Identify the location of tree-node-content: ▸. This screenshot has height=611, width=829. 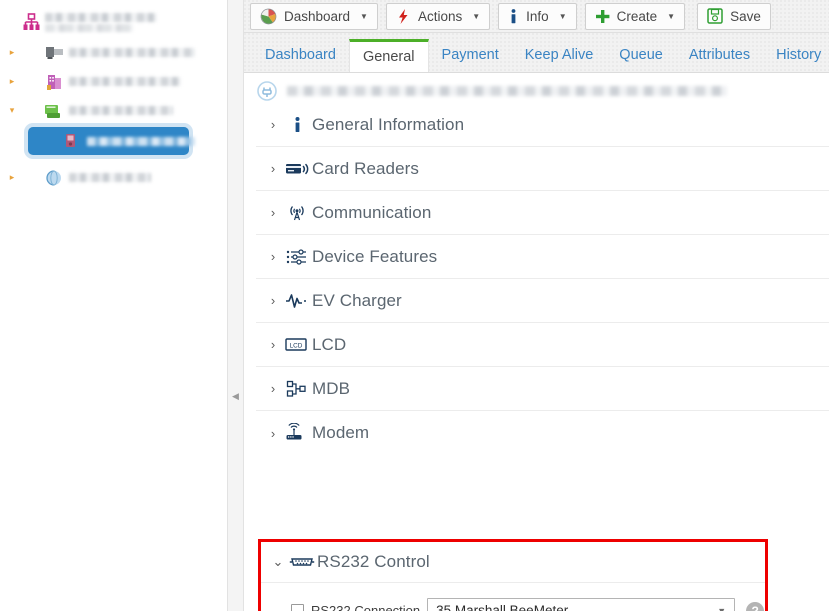
(99, 141).